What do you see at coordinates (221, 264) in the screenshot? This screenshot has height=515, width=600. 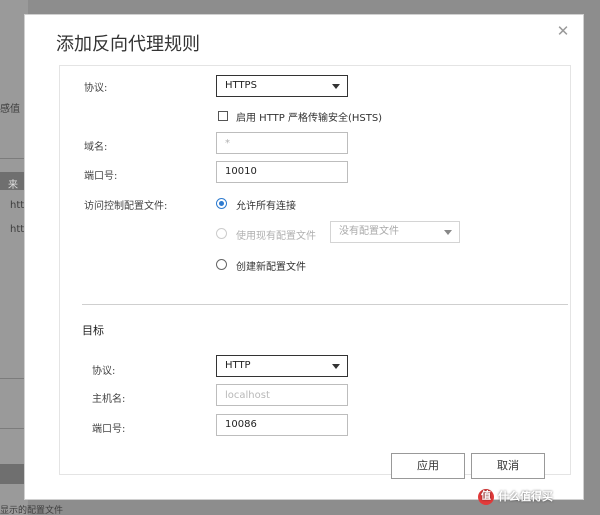 I see `create-new-radio` at bounding box center [221, 264].